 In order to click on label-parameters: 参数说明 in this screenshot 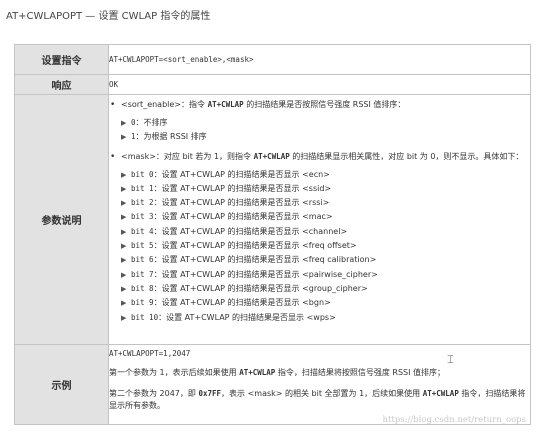, I will do `click(61, 219)`.